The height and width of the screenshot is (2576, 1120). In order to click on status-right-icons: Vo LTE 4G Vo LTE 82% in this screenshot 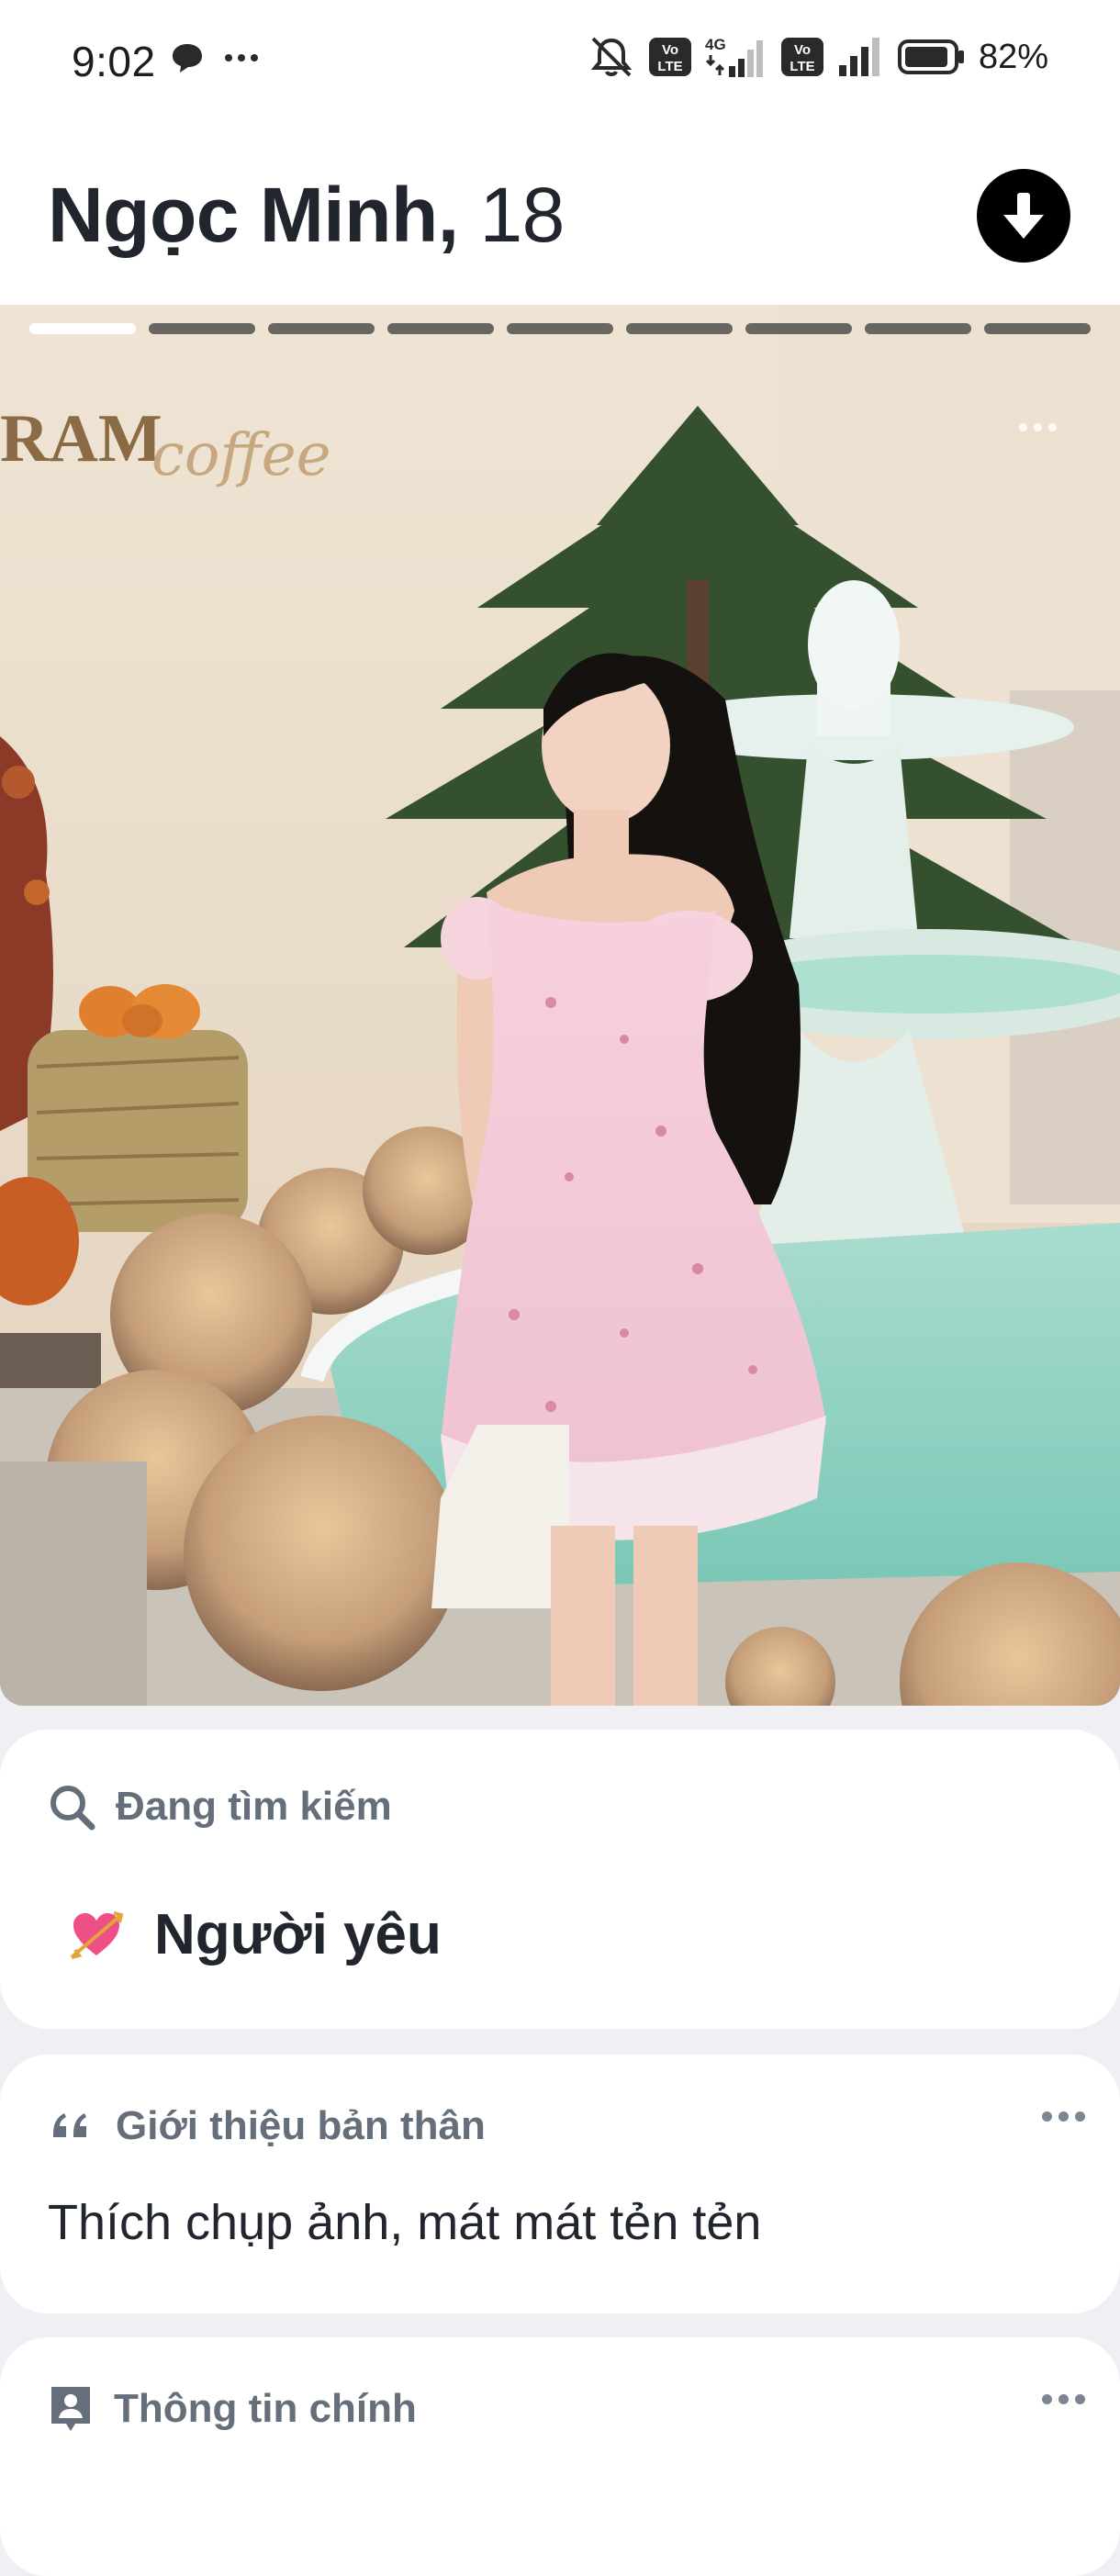, I will do `click(818, 57)`.